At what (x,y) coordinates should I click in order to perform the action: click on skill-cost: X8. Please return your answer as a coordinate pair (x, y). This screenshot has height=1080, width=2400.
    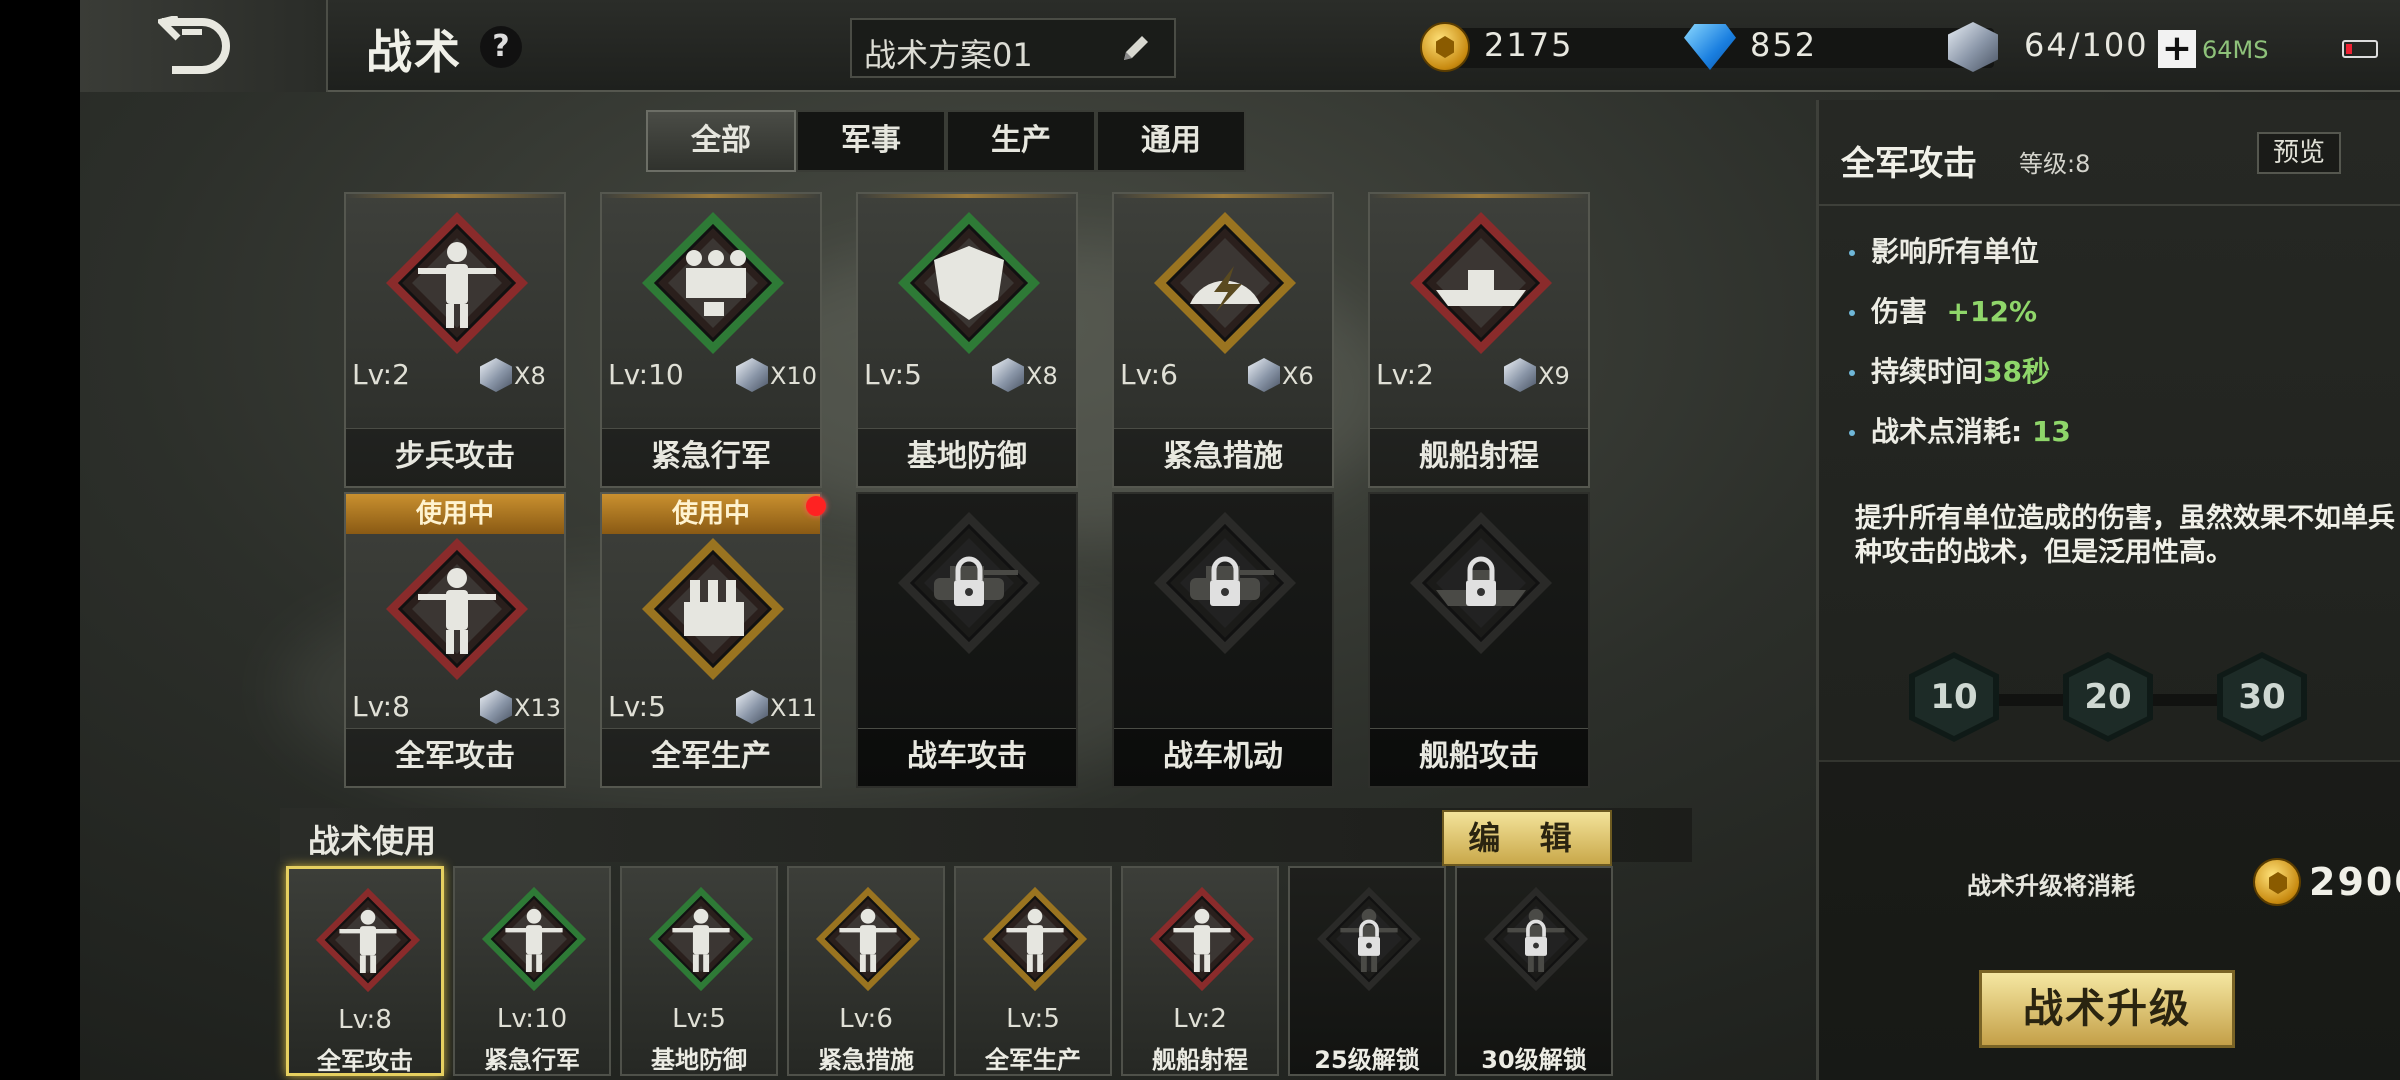
    Looking at the image, I should click on (1042, 376).